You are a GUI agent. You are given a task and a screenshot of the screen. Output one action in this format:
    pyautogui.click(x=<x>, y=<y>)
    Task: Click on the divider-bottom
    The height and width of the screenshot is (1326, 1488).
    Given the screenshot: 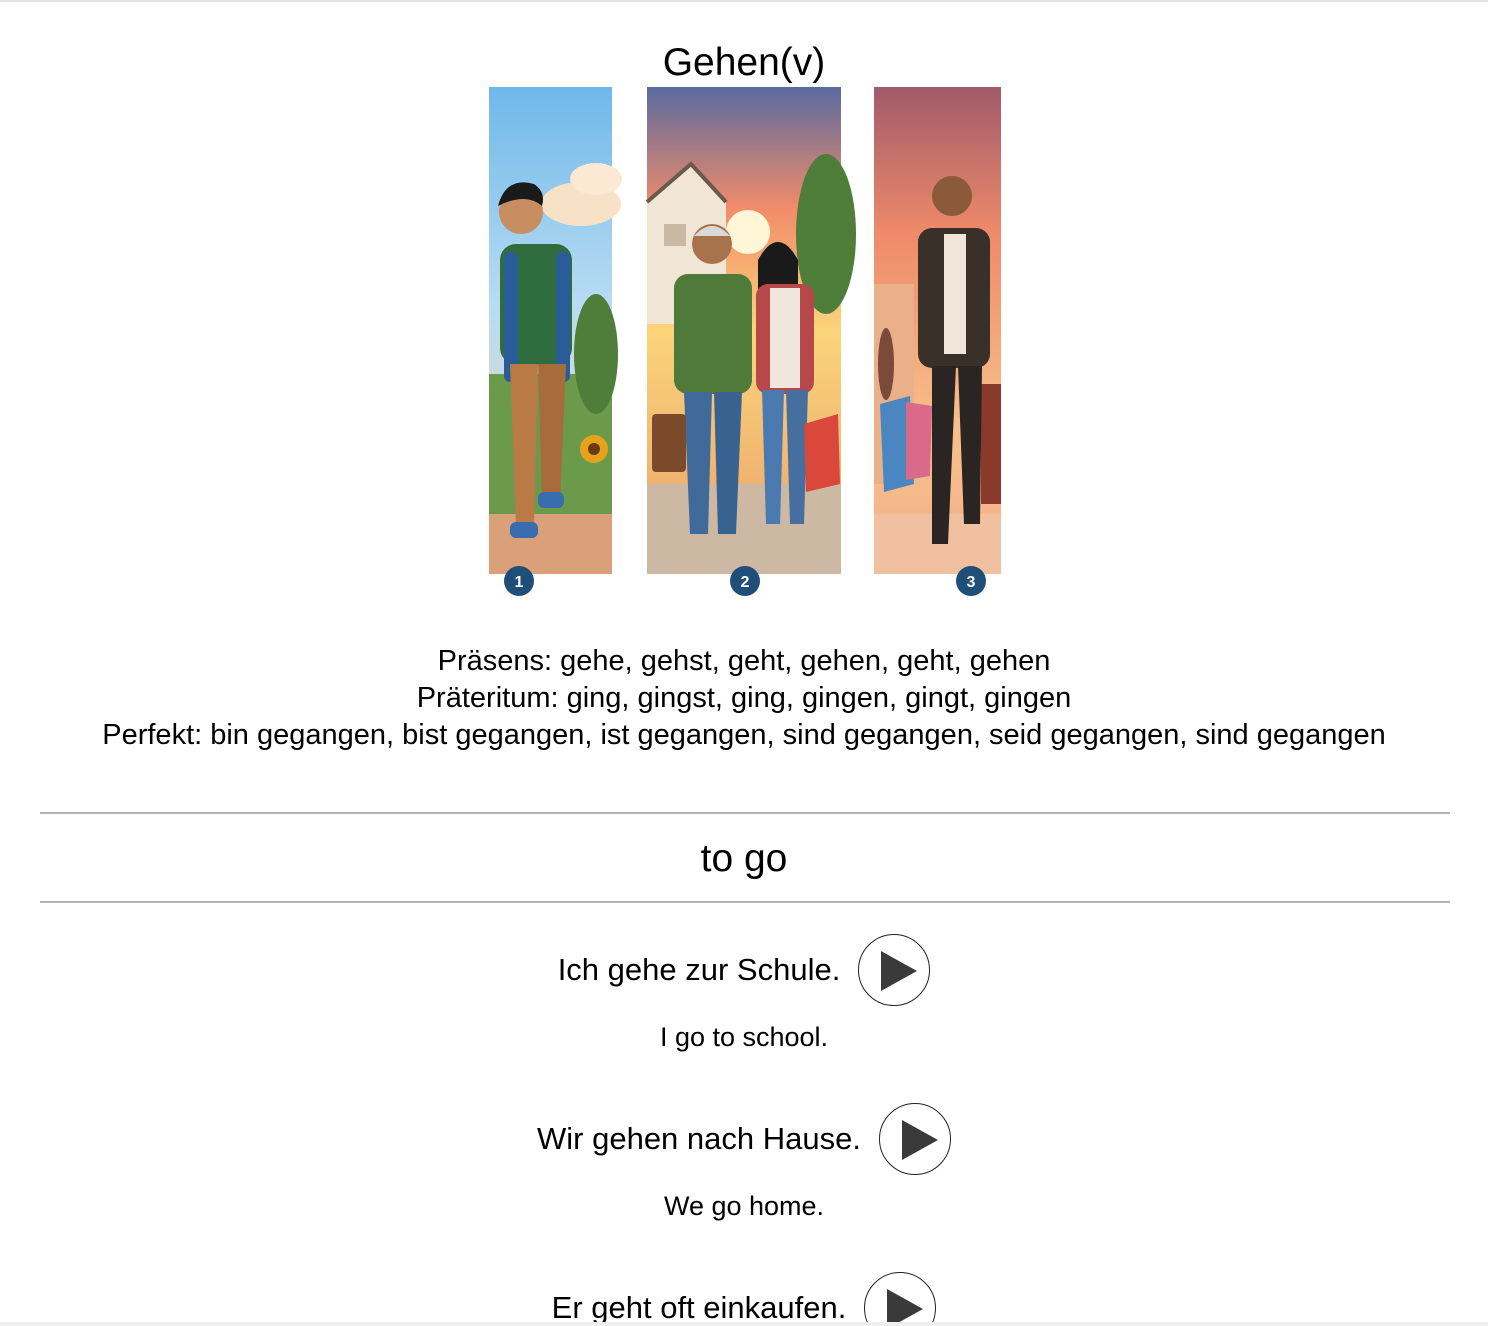 What is the action you would take?
    pyautogui.click(x=745, y=902)
    